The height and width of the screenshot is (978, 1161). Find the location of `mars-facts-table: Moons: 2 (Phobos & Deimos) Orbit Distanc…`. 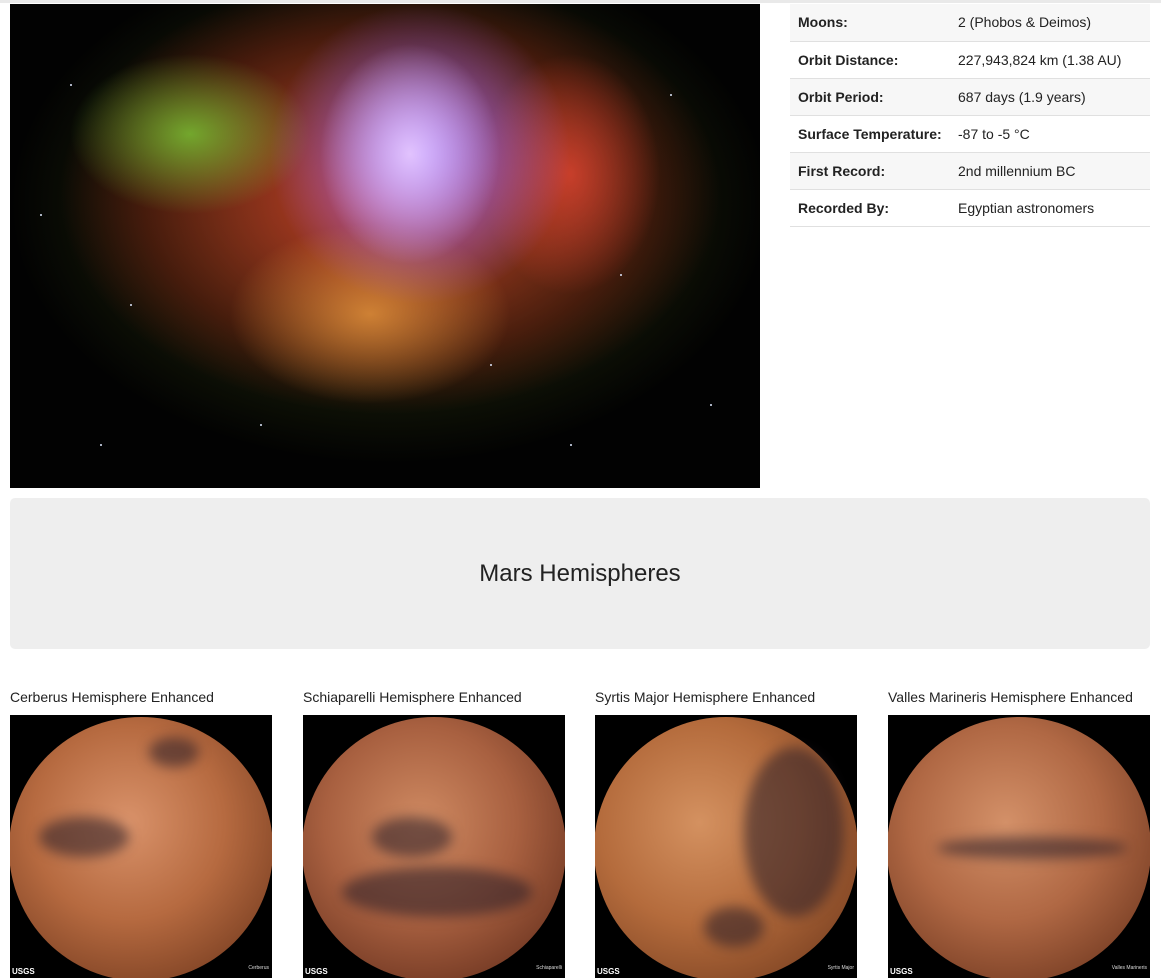

mars-facts-table: Moons: 2 (Phobos & Deimos) Orbit Distanc… is located at coordinates (970, 115).